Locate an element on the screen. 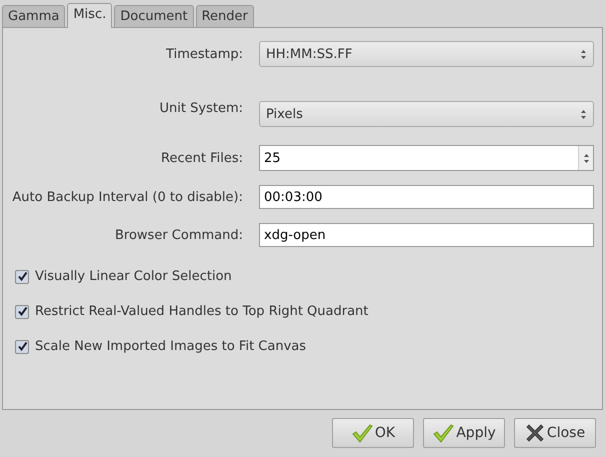 This screenshot has height=457, width=605. field-label: Browser Command: is located at coordinates (178, 235).